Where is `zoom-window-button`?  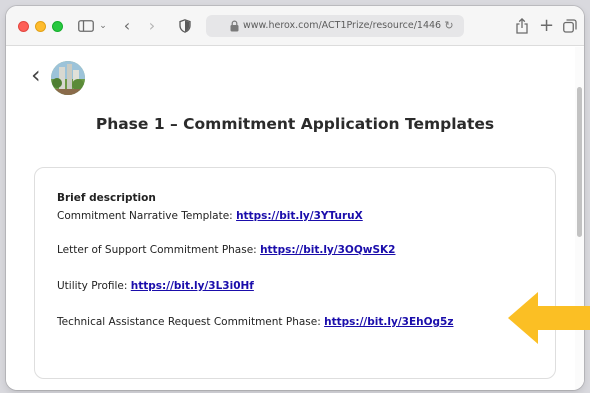 zoom-window-button is located at coordinates (57, 26).